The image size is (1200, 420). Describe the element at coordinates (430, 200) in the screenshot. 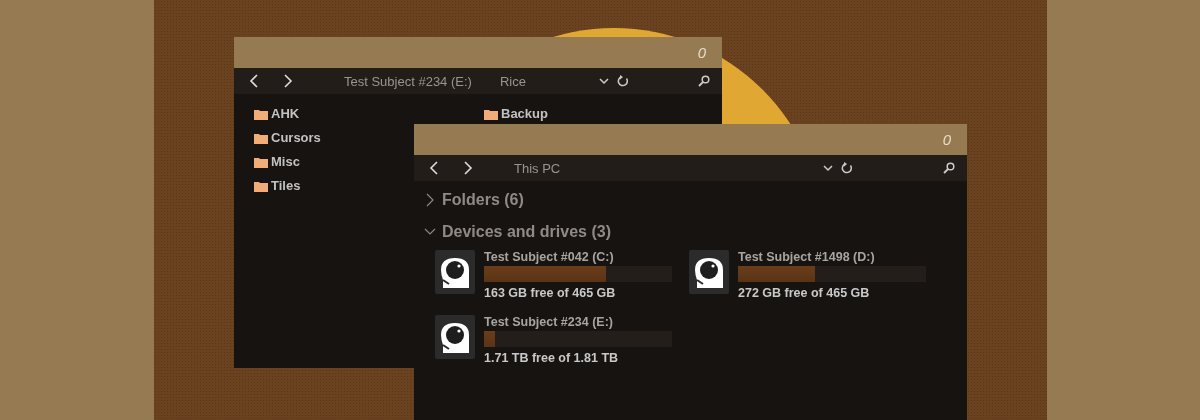

I see `chevron-right-icon` at that location.